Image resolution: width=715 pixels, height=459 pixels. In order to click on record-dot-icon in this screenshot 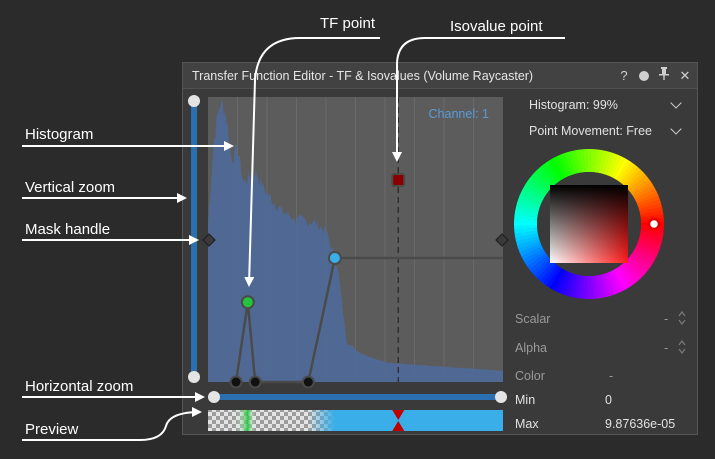, I will do `click(644, 75)`.